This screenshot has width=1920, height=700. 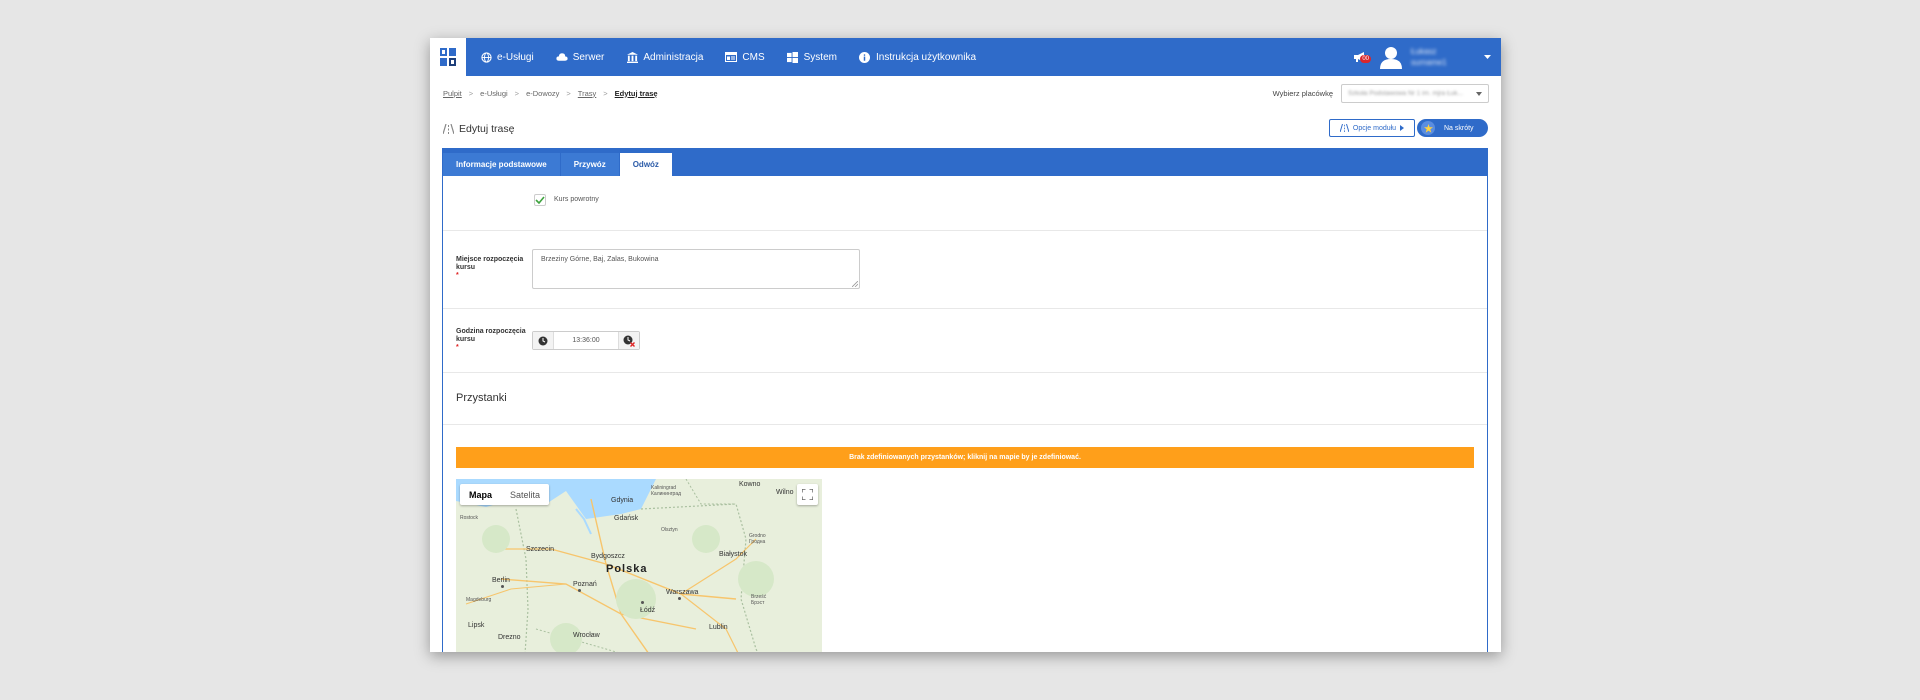 What do you see at coordinates (645, 164) in the screenshot?
I see `tab-odwoz: Odwóz` at bounding box center [645, 164].